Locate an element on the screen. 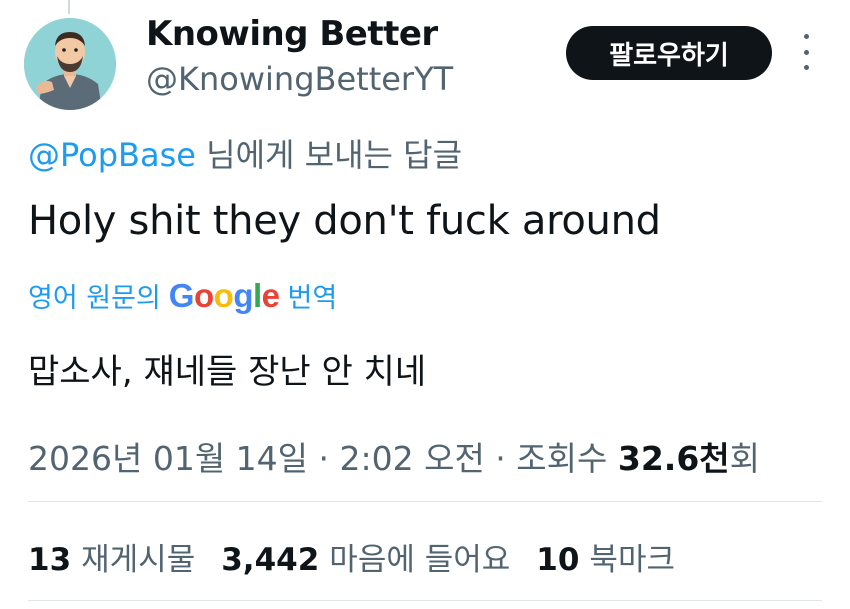 Image resolution: width=850 pixels, height=609 pixels. avatar is located at coordinates (70, 64).